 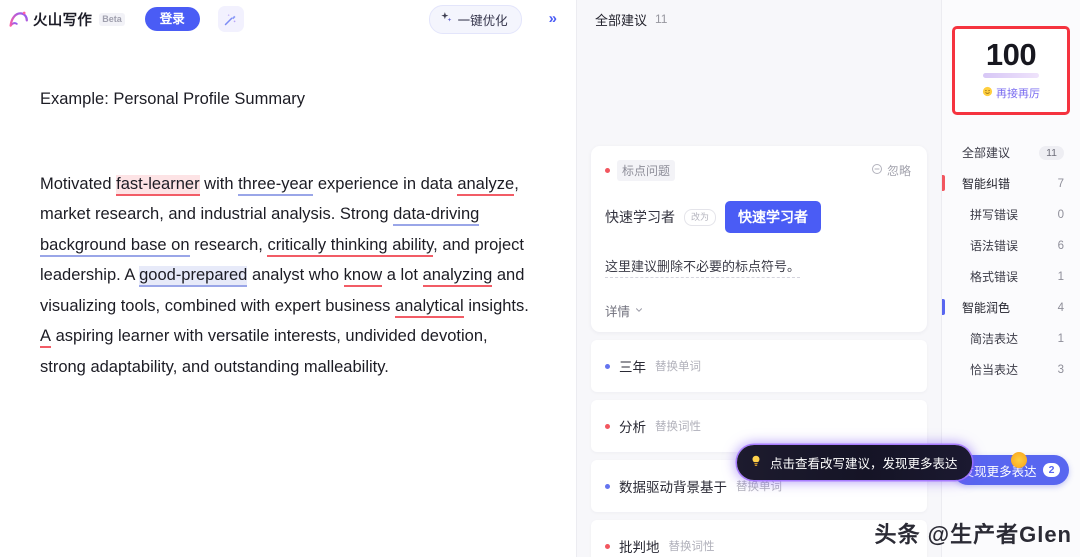 What do you see at coordinates (1051, 470) in the screenshot?
I see `discover-badge: 2` at bounding box center [1051, 470].